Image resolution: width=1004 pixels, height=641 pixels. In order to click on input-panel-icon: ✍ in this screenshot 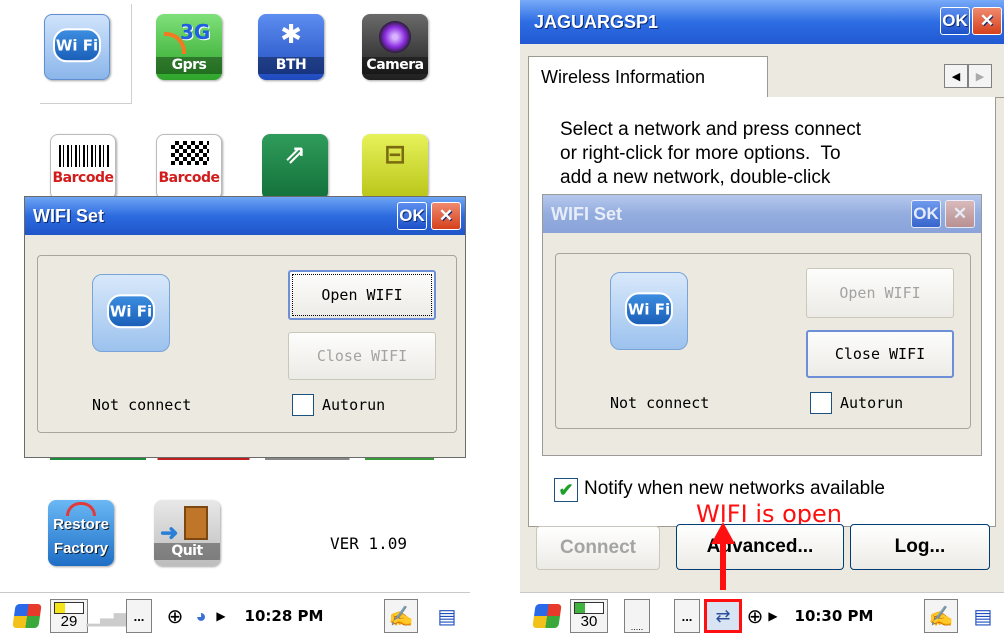, I will do `click(401, 616)`.